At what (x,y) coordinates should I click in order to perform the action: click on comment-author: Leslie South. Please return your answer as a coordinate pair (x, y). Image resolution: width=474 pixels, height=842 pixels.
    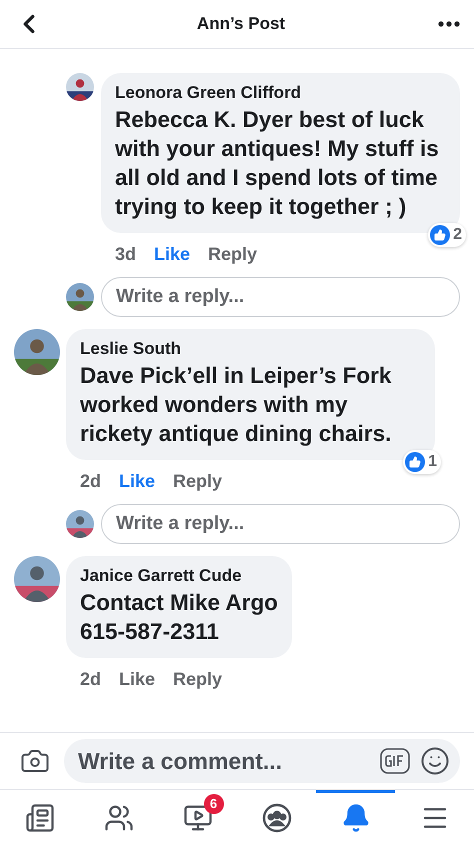
    Looking at the image, I should click on (131, 349).